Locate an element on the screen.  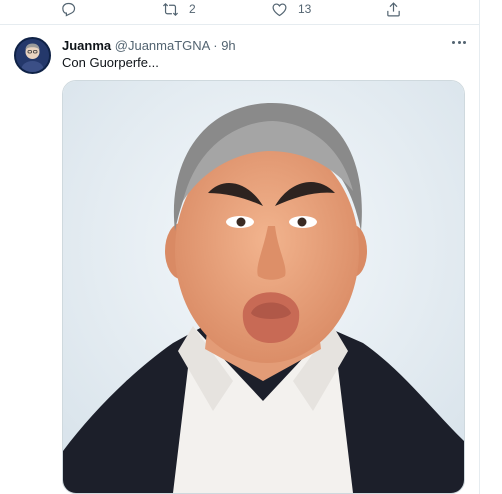
avatar-image is located at coordinates (32, 55).